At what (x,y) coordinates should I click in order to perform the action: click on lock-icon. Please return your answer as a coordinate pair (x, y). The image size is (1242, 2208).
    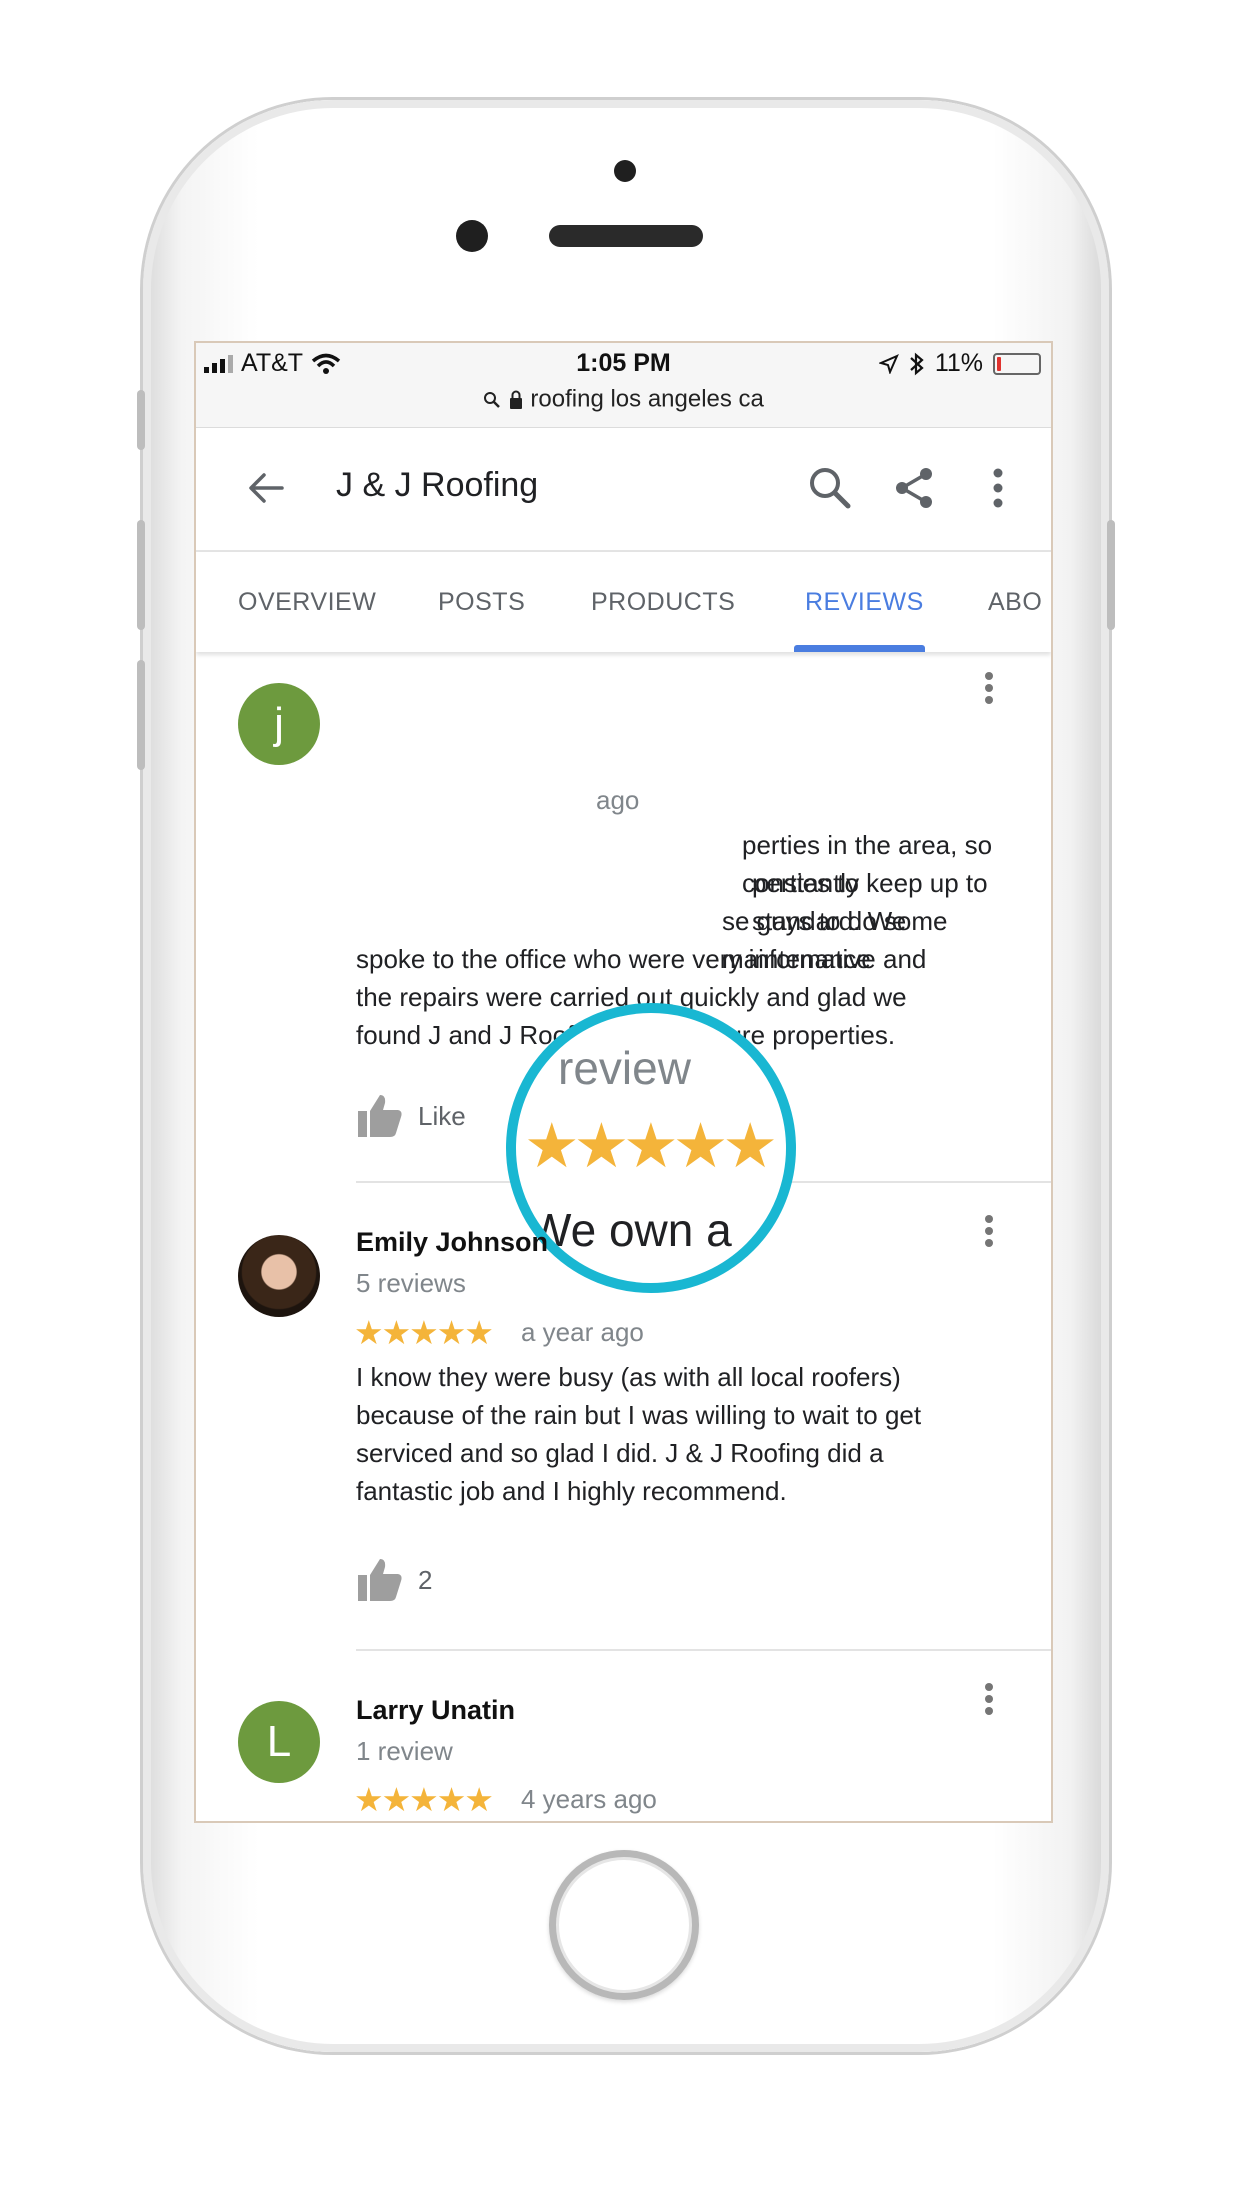
    Looking at the image, I should click on (515, 399).